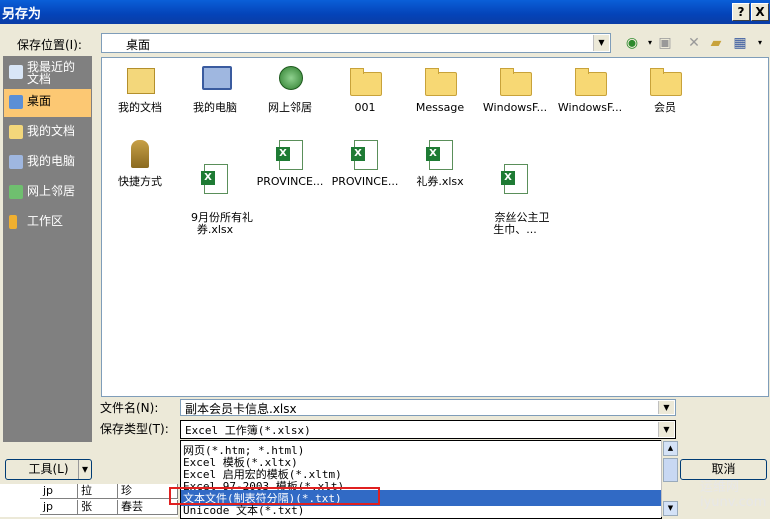  I want to click on file-item: 网上邻居, so click(290, 89).